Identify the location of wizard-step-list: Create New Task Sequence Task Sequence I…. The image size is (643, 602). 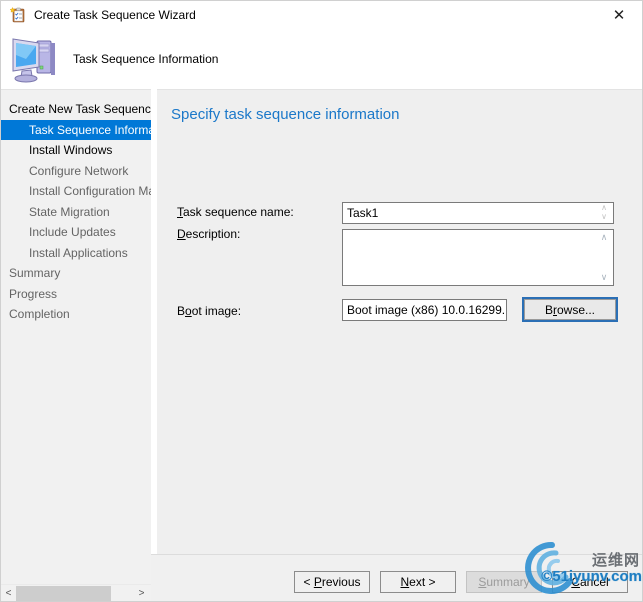
(76, 207).